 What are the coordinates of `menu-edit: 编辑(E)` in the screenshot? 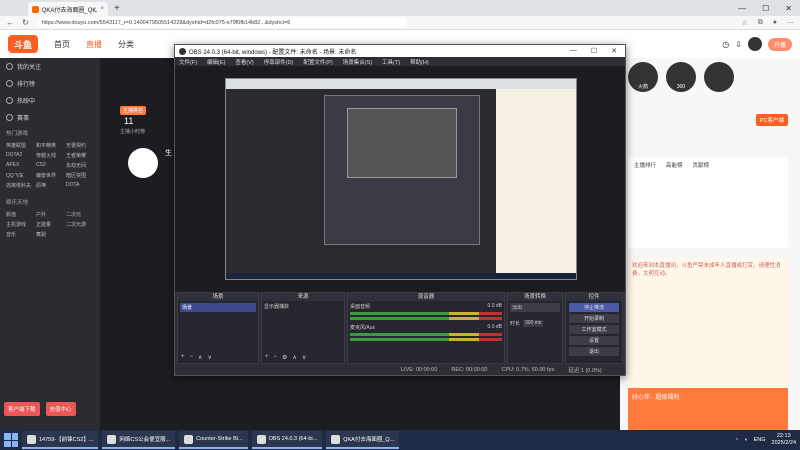 It's located at (216, 62).